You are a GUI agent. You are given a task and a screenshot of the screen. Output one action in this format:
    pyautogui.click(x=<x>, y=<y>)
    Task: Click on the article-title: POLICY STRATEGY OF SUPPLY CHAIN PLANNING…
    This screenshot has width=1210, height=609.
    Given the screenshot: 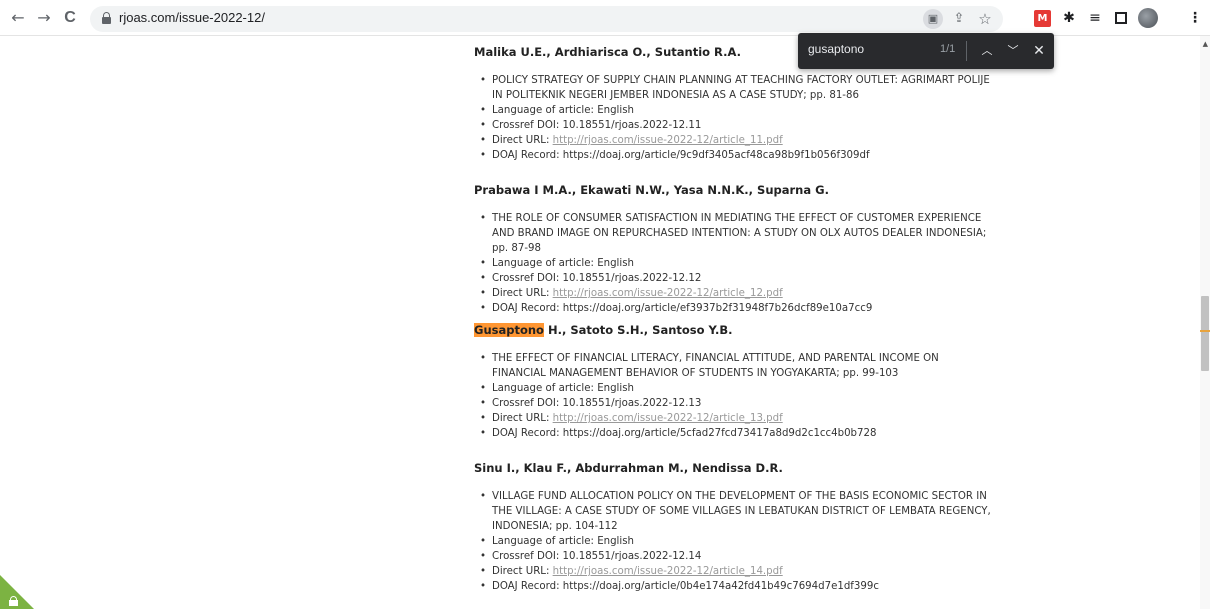 What is the action you would take?
    pyautogui.click(x=737, y=88)
    